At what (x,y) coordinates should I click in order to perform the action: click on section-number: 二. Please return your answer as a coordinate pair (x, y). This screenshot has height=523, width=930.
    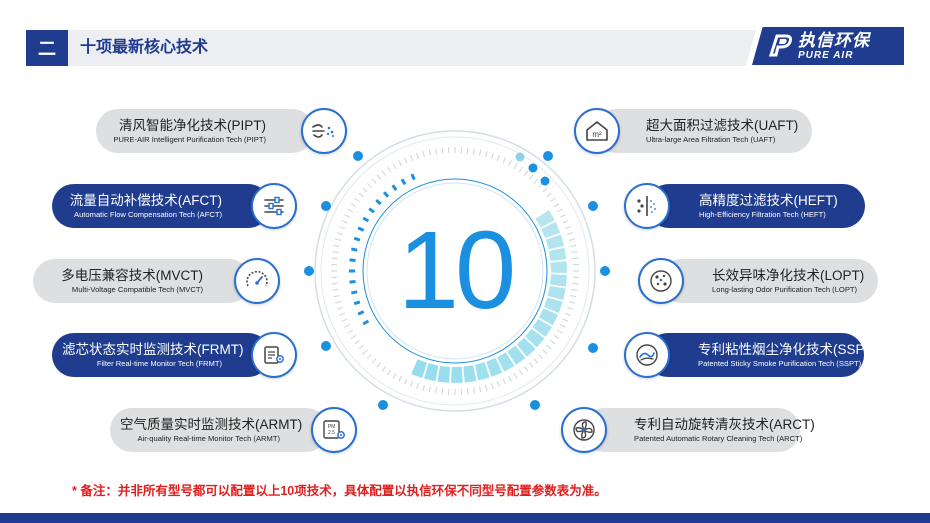
    Looking at the image, I should click on (47, 48).